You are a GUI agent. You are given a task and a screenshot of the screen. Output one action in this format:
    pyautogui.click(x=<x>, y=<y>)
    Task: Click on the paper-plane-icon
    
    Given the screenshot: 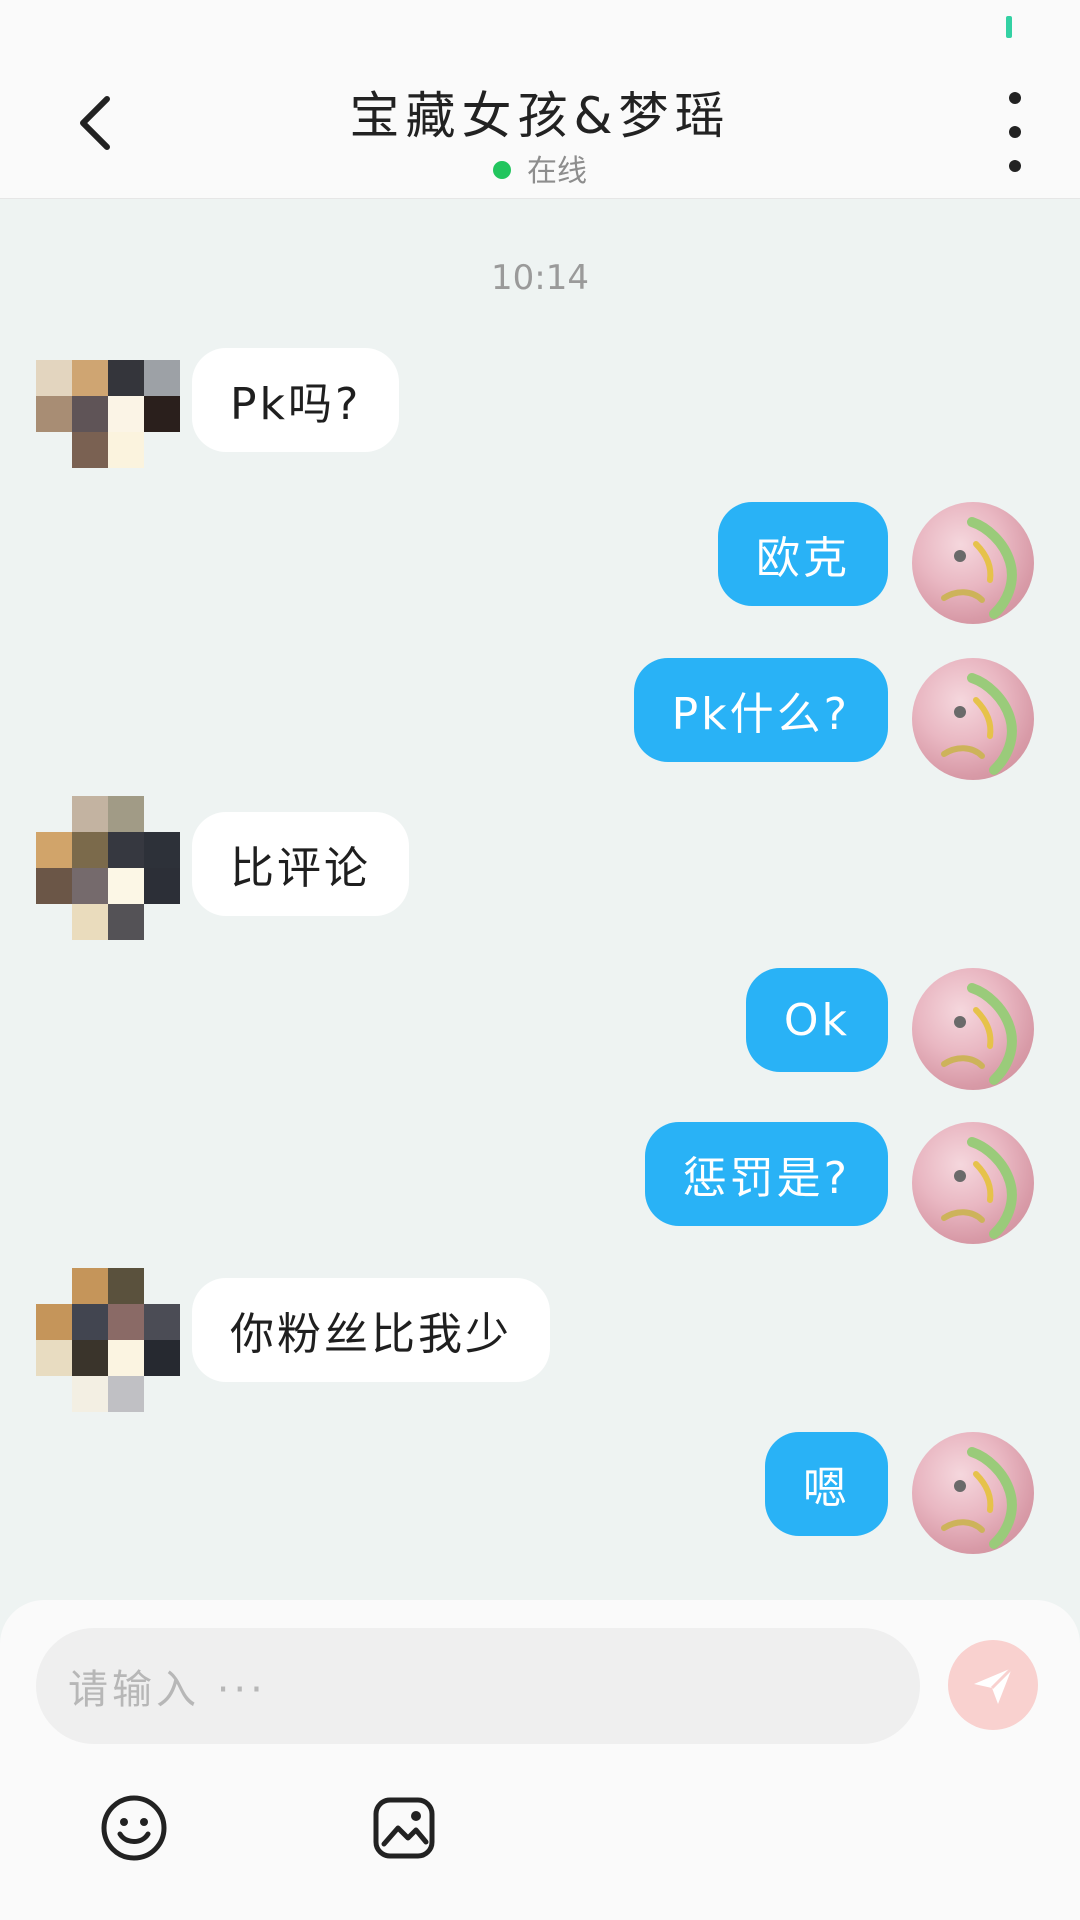 What is the action you would take?
    pyautogui.click(x=994, y=1685)
    